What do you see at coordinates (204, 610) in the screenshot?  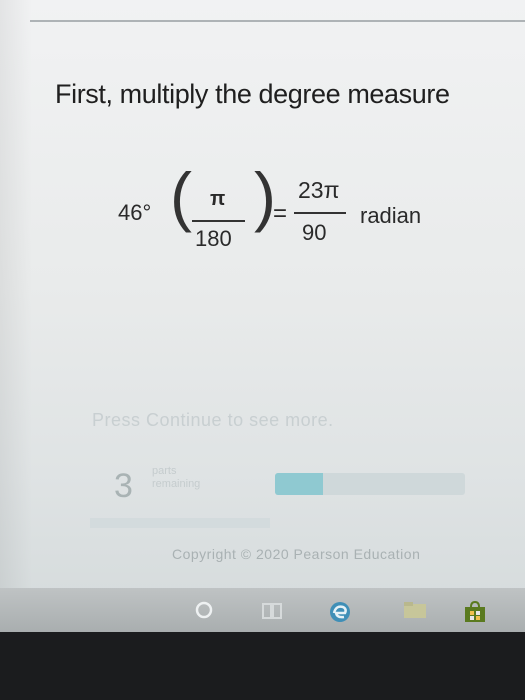 I see `search-circle-icon` at bounding box center [204, 610].